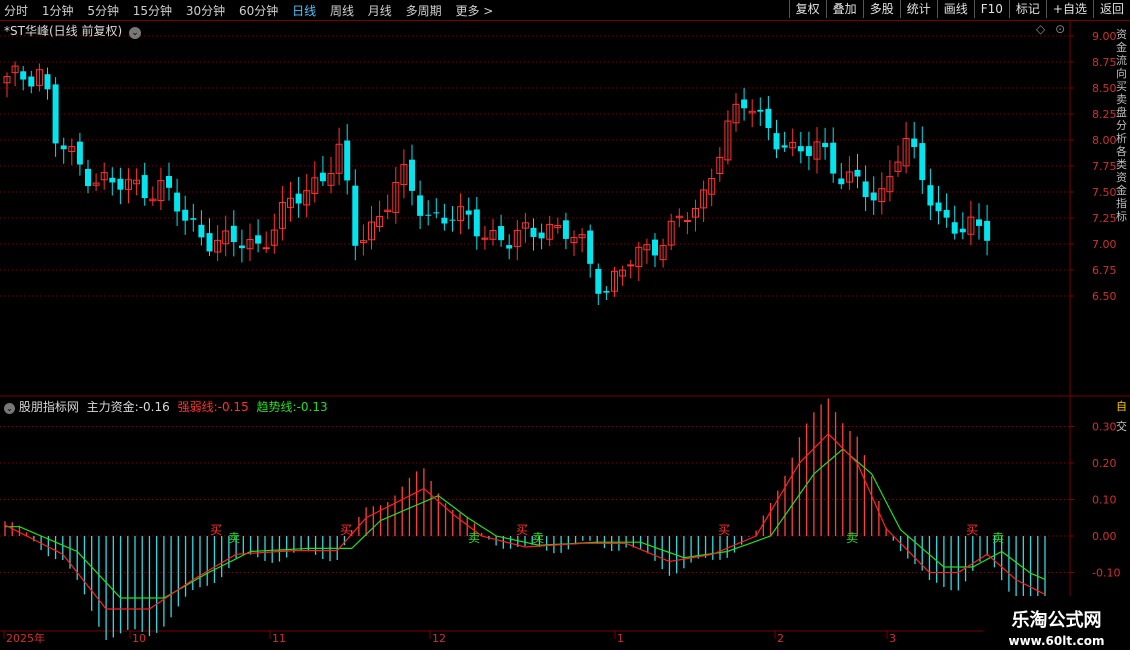 This screenshot has height=650, width=1130. I want to click on tab-period: 5分钟, so click(103, 11).